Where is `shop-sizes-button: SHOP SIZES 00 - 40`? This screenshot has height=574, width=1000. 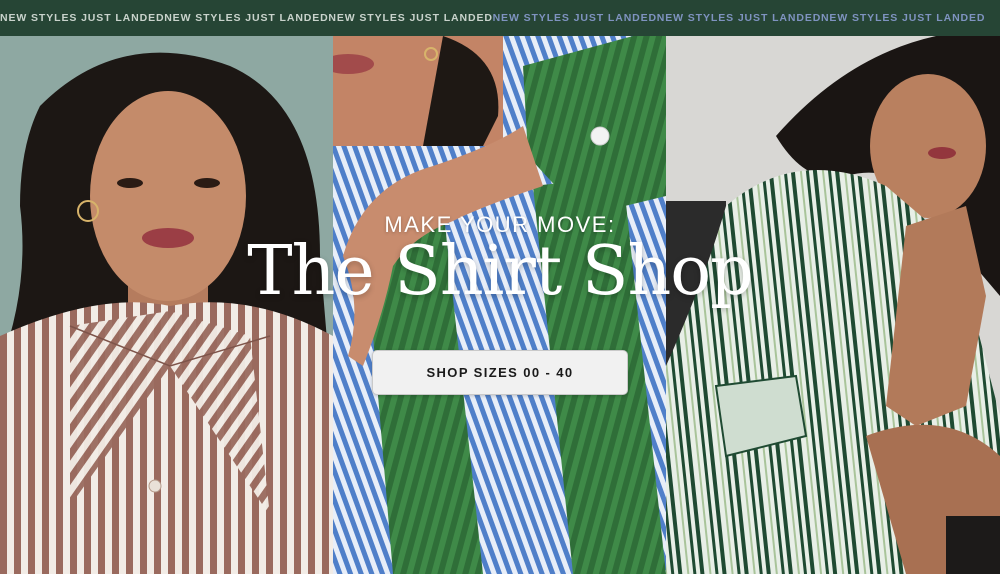
shop-sizes-button: SHOP SIZES 00 - 40 is located at coordinates (500, 372).